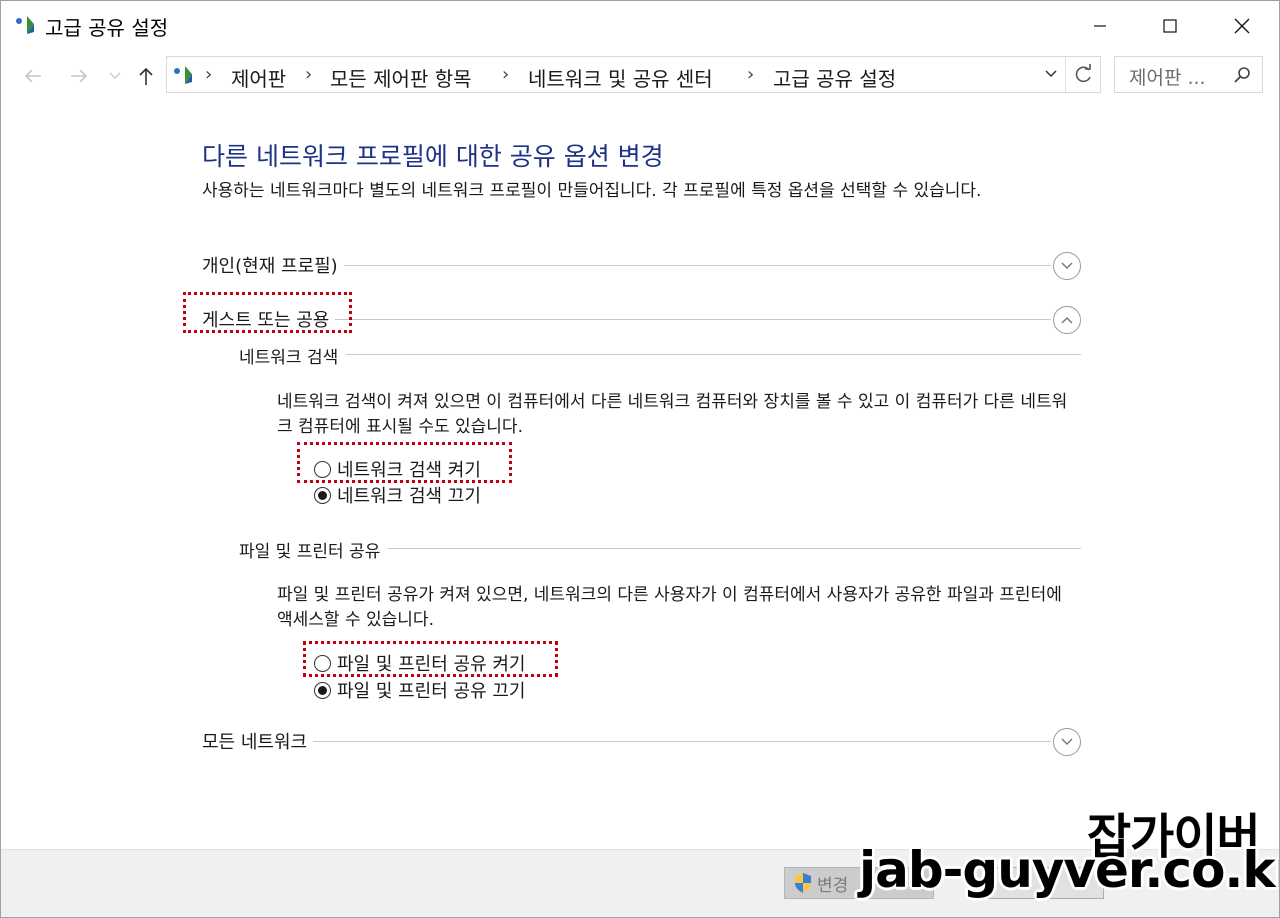 The height and width of the screenshot is (918, 1280). I want to click on expand-all-button, so click(1067, 742).